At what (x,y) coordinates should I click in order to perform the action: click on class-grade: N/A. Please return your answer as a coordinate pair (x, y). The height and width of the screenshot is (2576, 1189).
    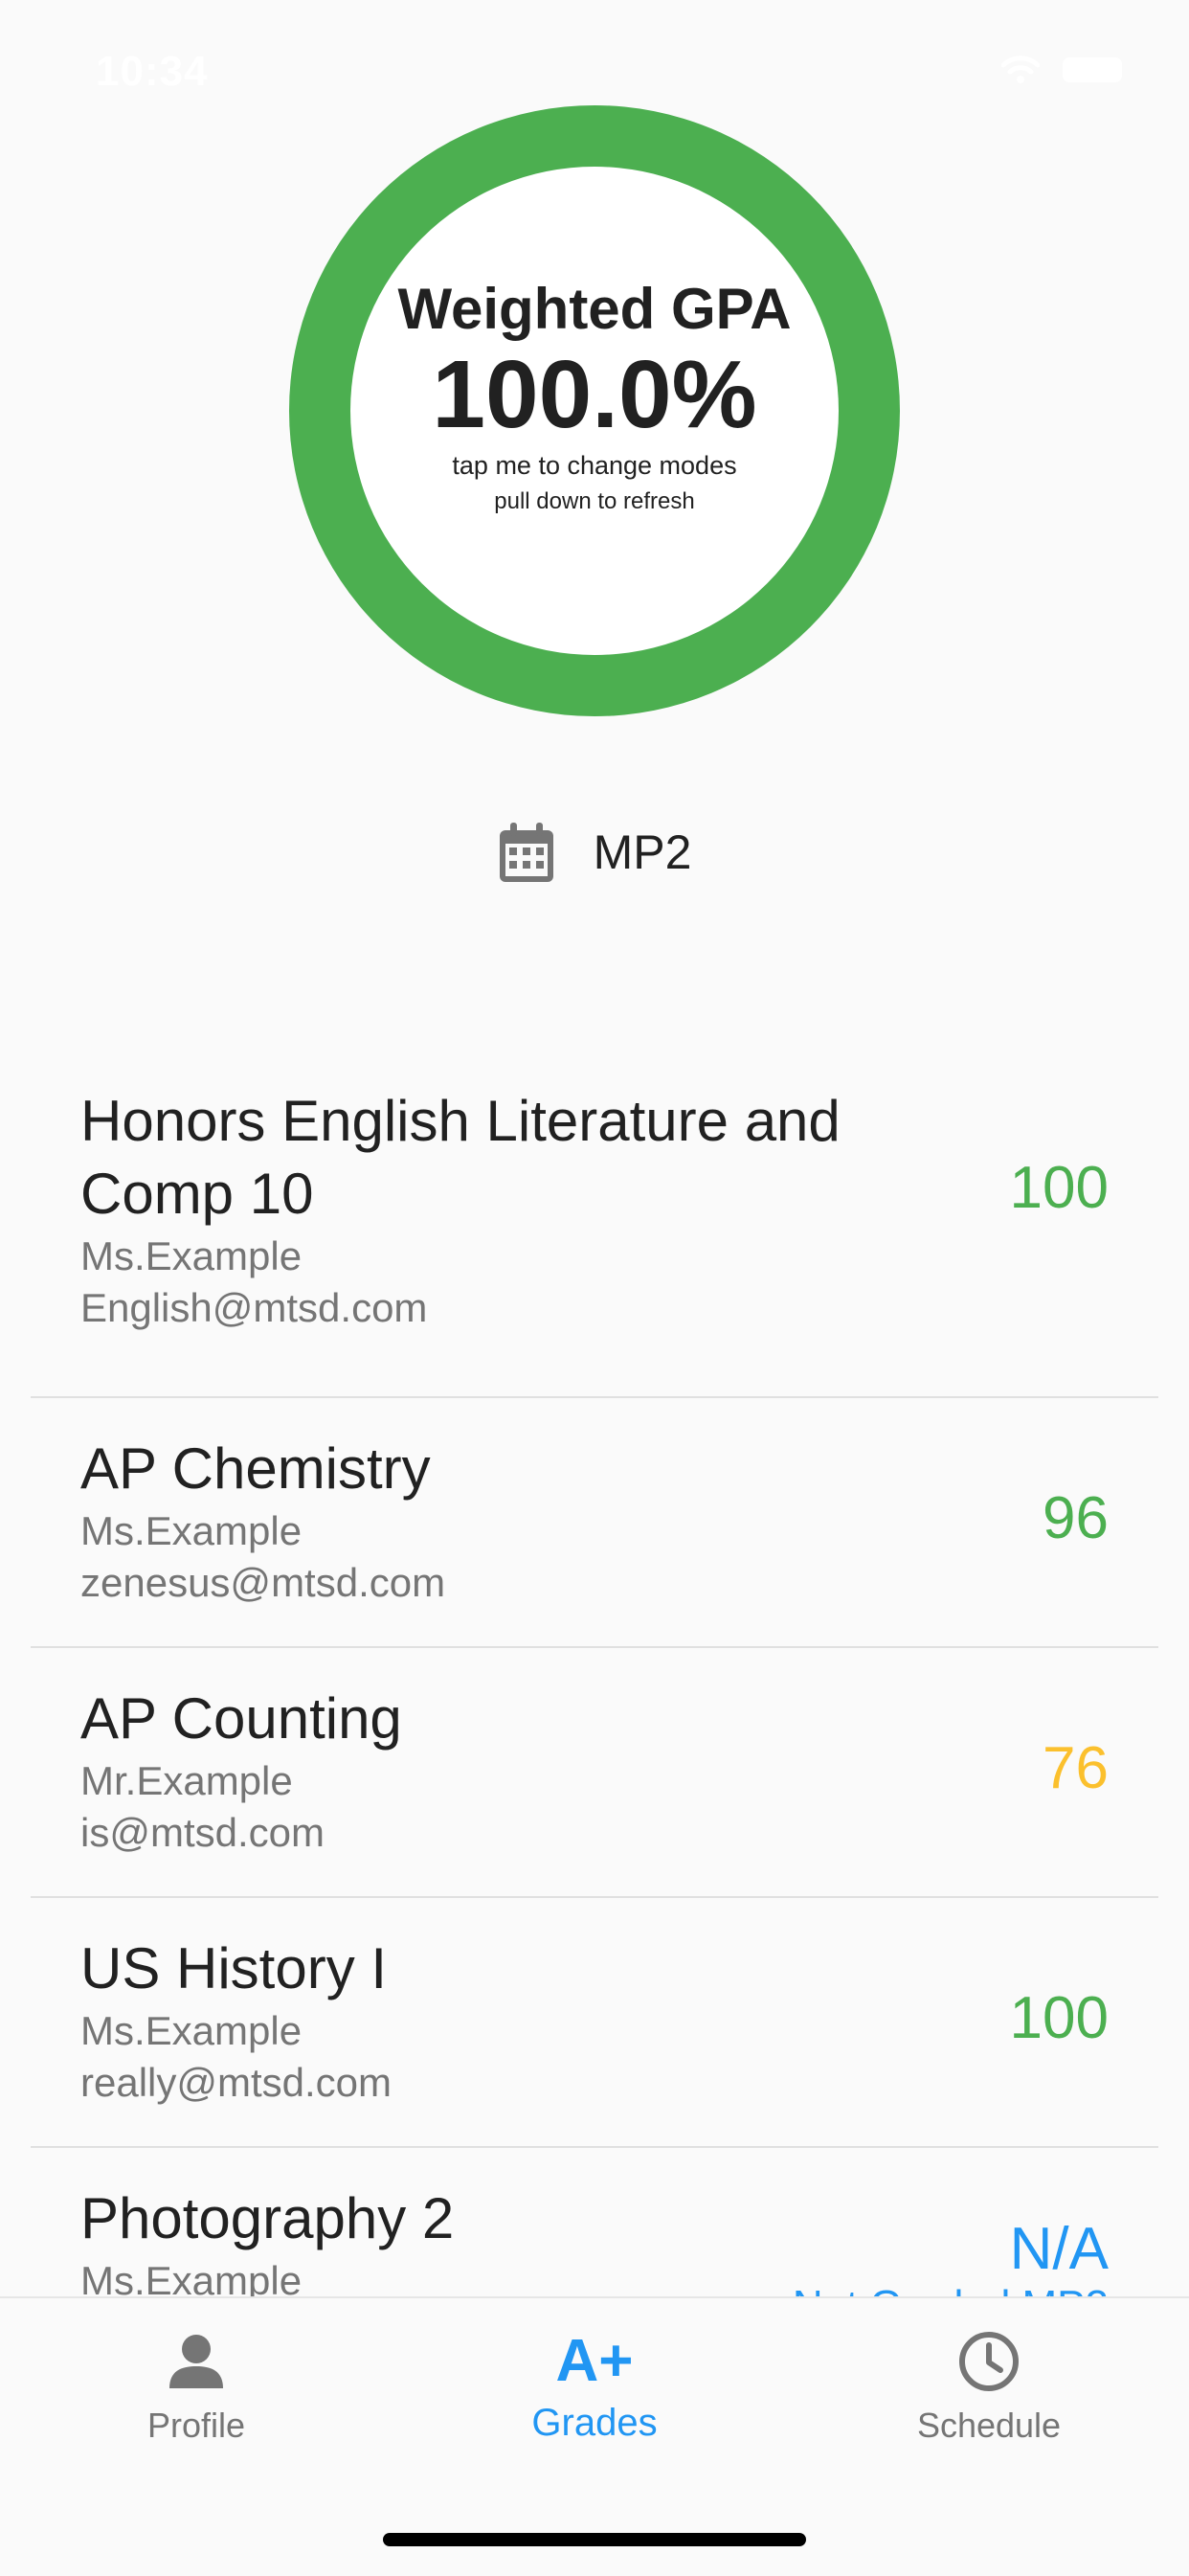
    Looking at the image, I should click on (1059, 2249).